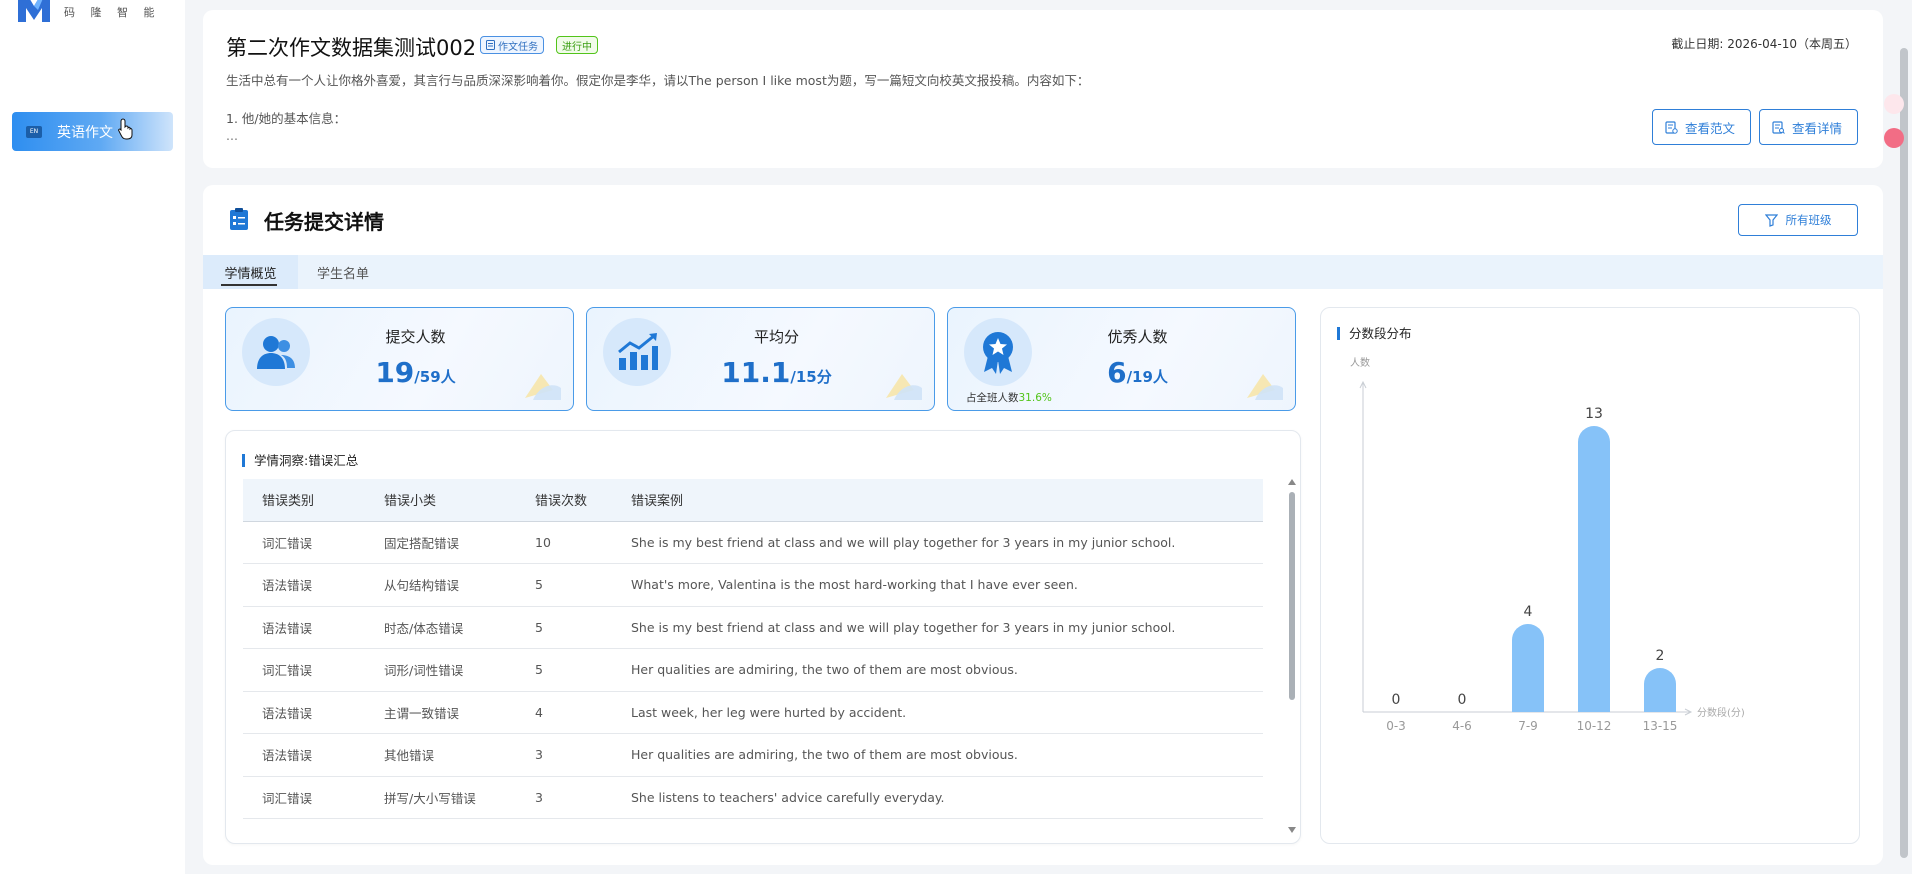  Describe the element at coordinates (1904, 453) in the screenshot. I see `page-scrollbar` at that location.